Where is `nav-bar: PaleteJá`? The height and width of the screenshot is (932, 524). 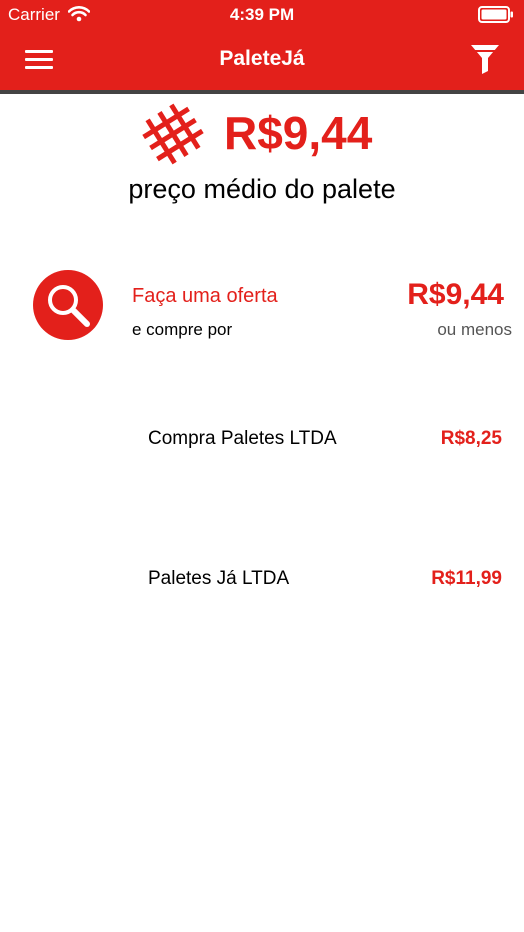 nav-bar: PaleteJá is located at coordinates (262, 60).